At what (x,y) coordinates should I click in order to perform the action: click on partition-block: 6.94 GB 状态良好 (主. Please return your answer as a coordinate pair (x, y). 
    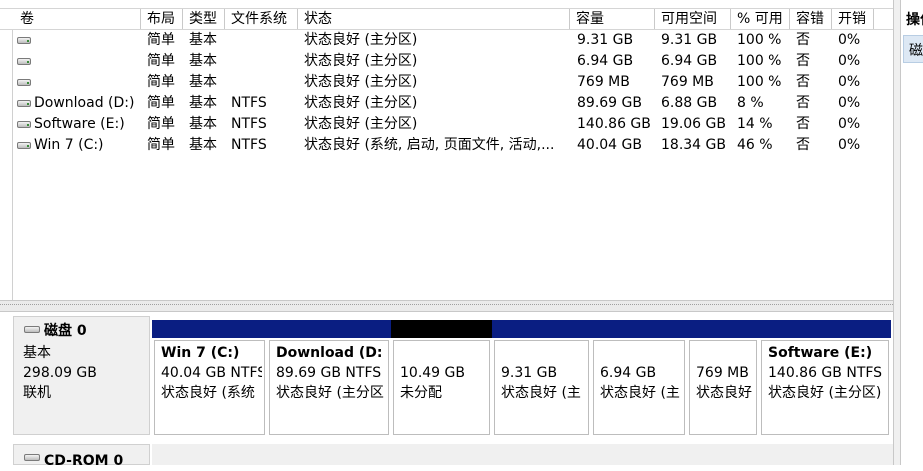
    Looking at the image, I should click on (639, 378).